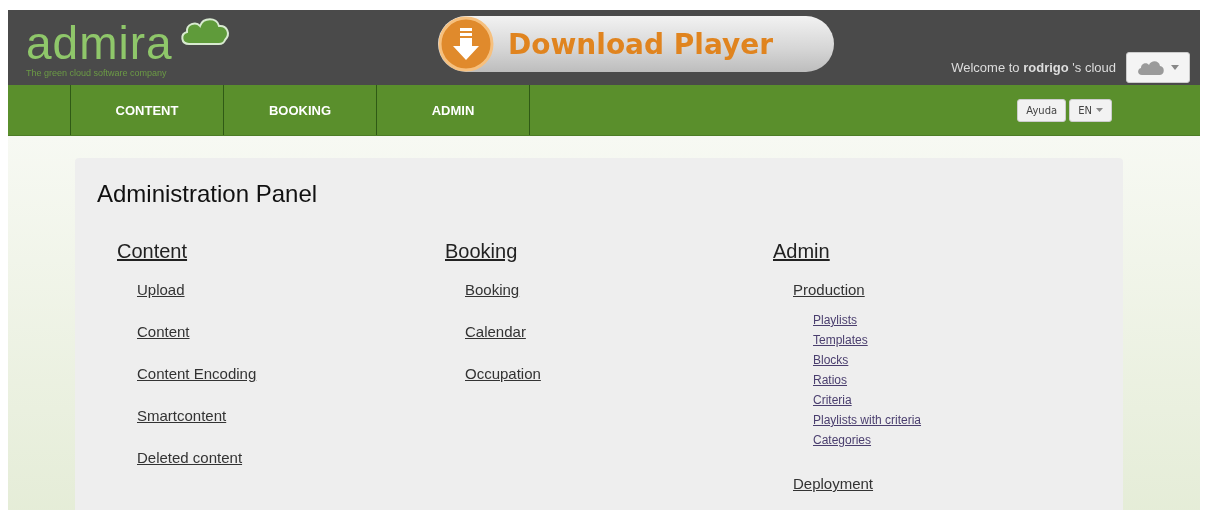  Describe the element at coordinates (299, 110) in the screenshot. I see `nav-tab: BOOKING` at that location.